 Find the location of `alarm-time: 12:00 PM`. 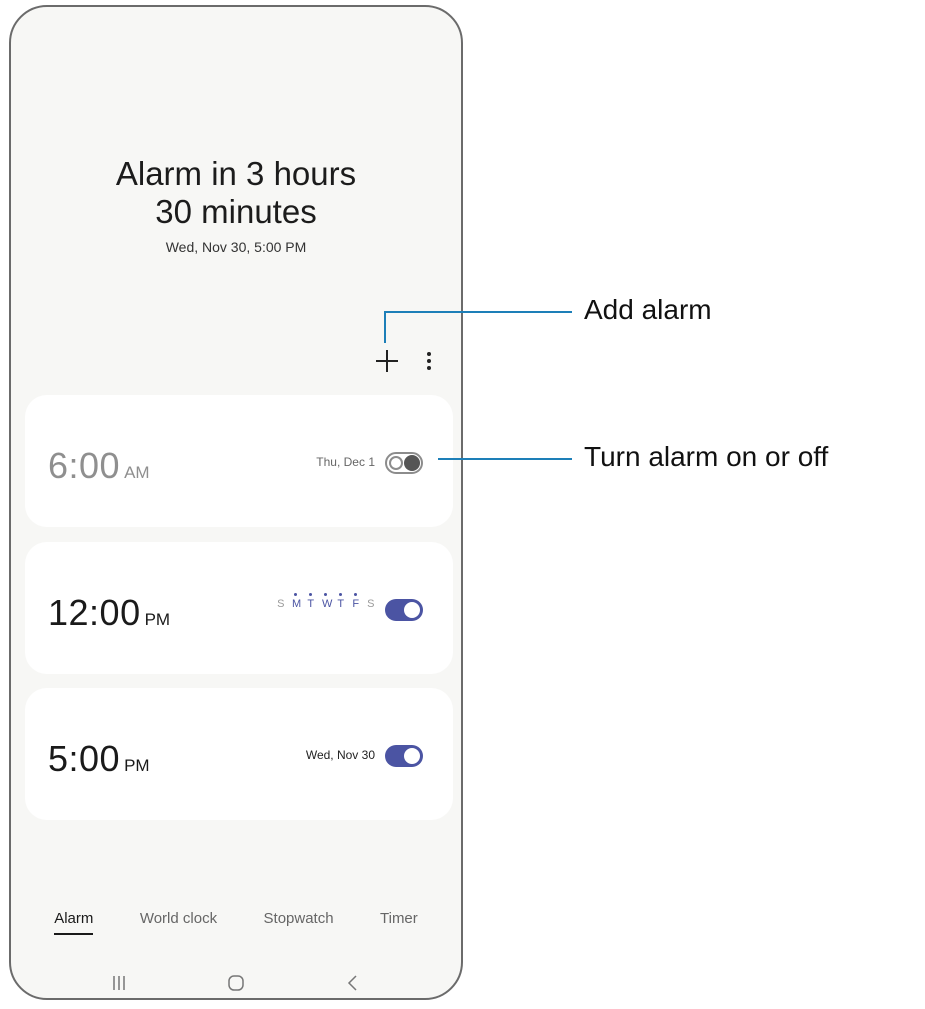

alarm-time: 12:00 PM is located at coordinates (109, 613).